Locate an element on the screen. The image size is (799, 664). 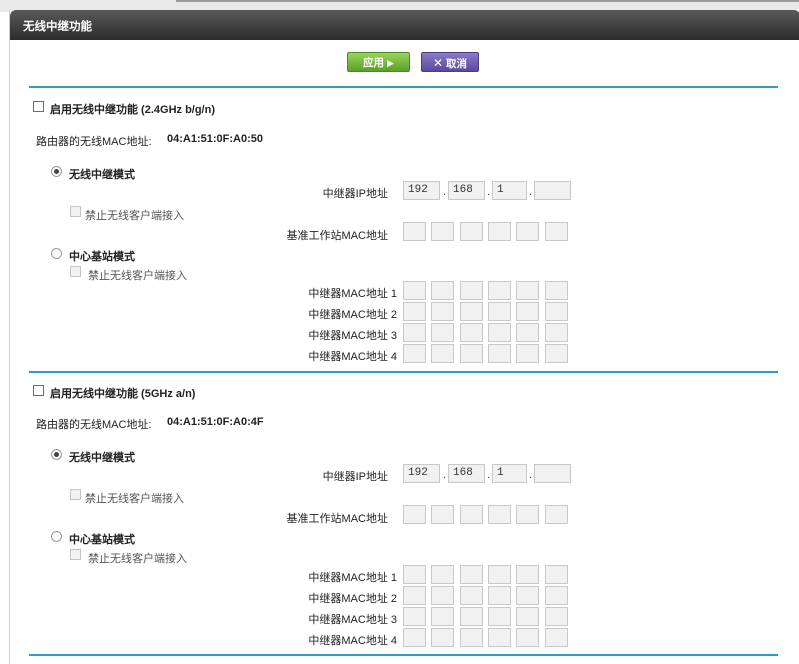
repeater-mac-label-4-2g: 中继器MAC地址 4 is located at coordinates (352, 357).